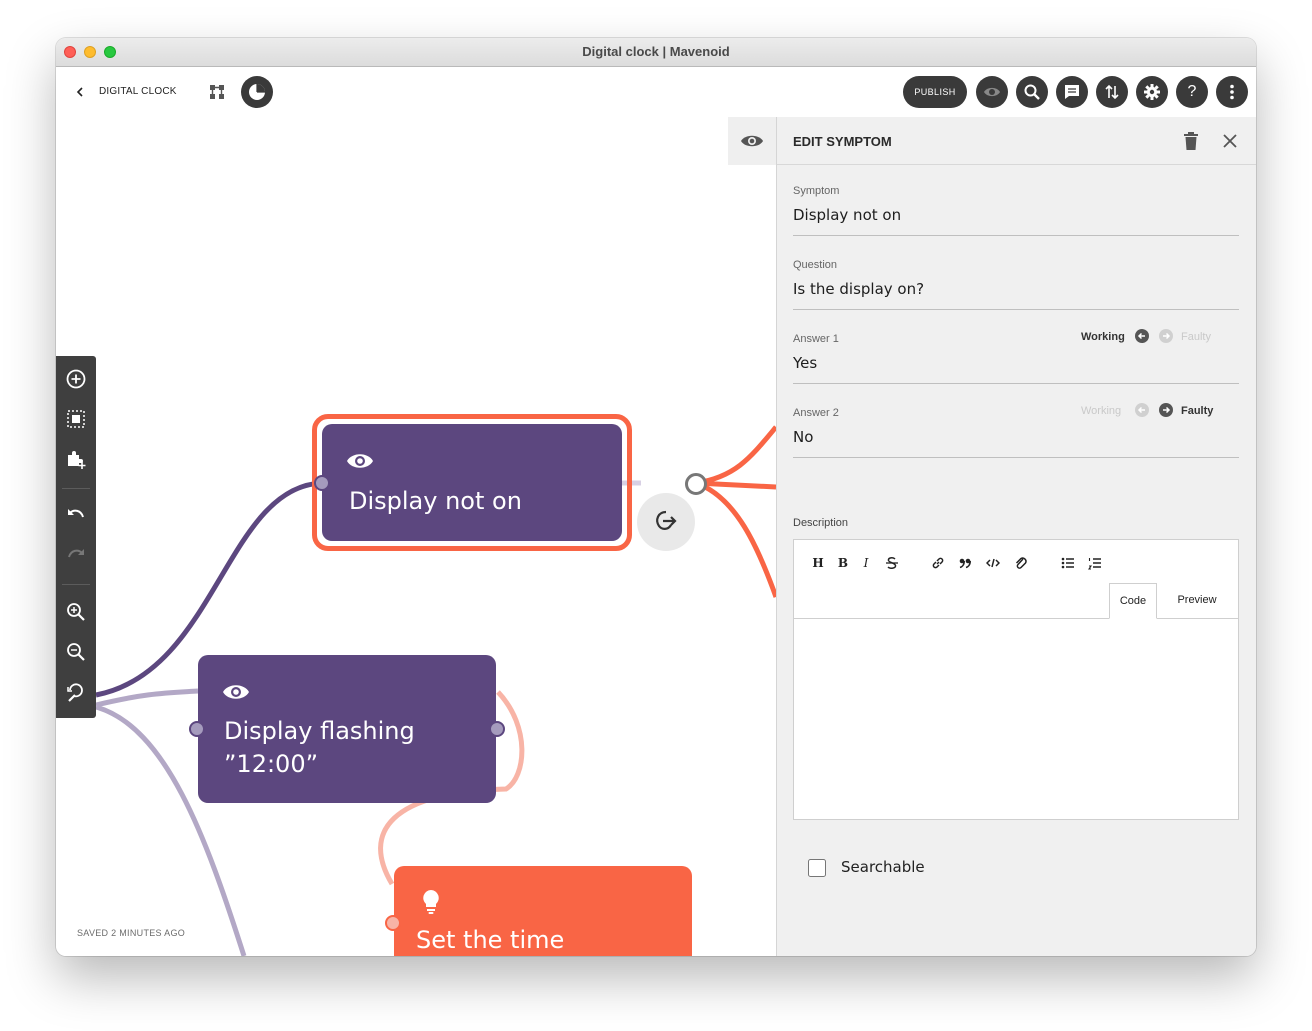  Describe the element at coordinates (76, 652) in the screenshot. I see `zoom-out-icon` at that location.